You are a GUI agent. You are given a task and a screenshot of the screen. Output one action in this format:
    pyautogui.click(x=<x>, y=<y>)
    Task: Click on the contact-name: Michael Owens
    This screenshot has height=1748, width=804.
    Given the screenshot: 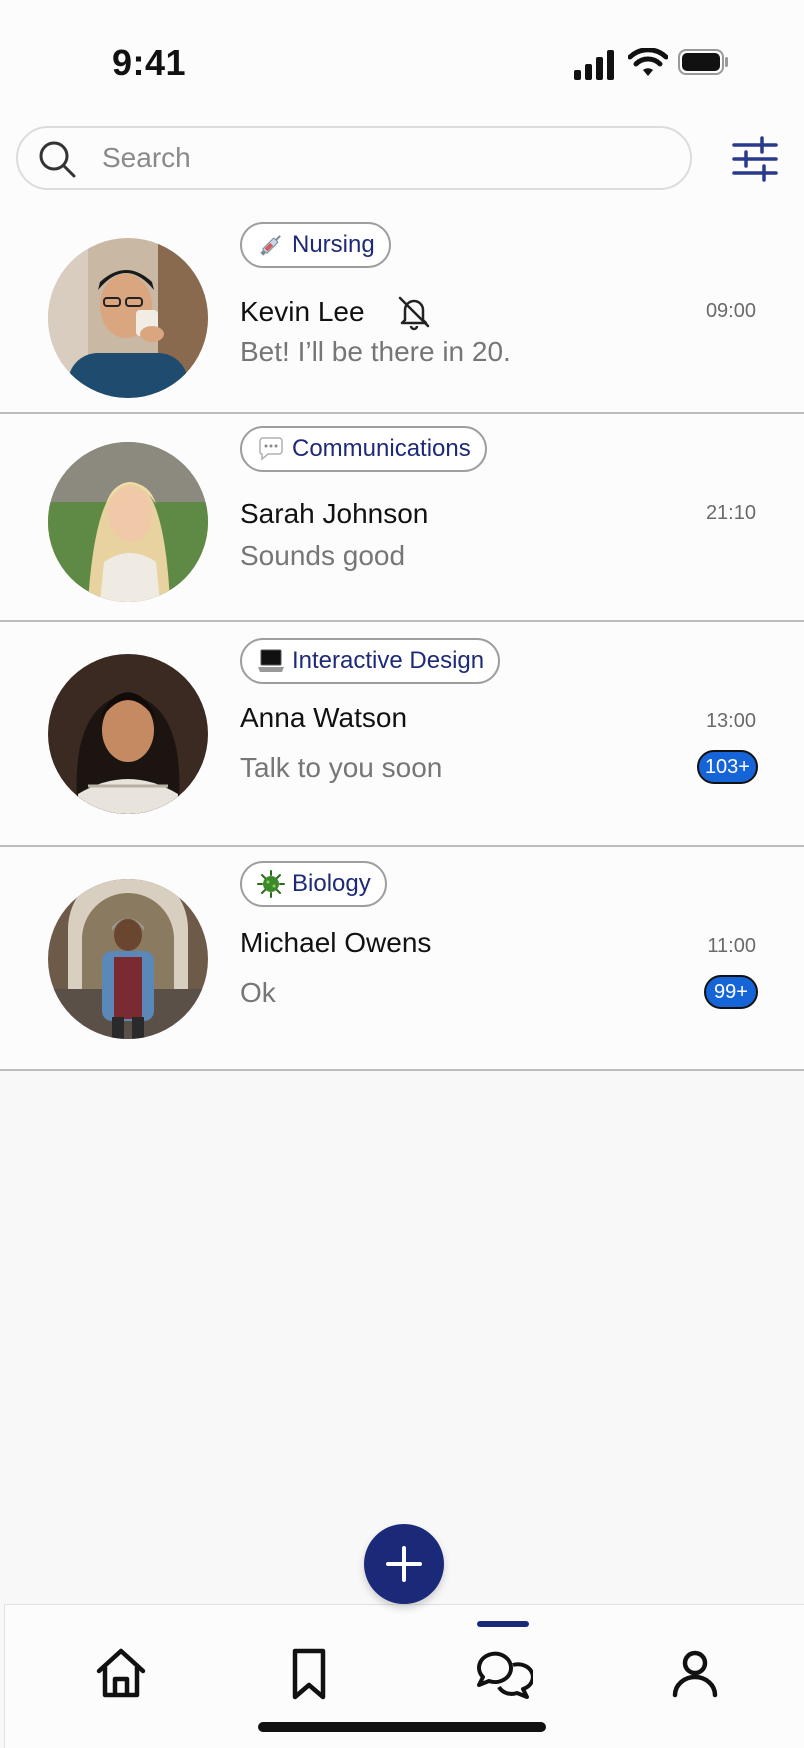 What is the action you would take?
    pyautogui.click(x=336, y=942)
    